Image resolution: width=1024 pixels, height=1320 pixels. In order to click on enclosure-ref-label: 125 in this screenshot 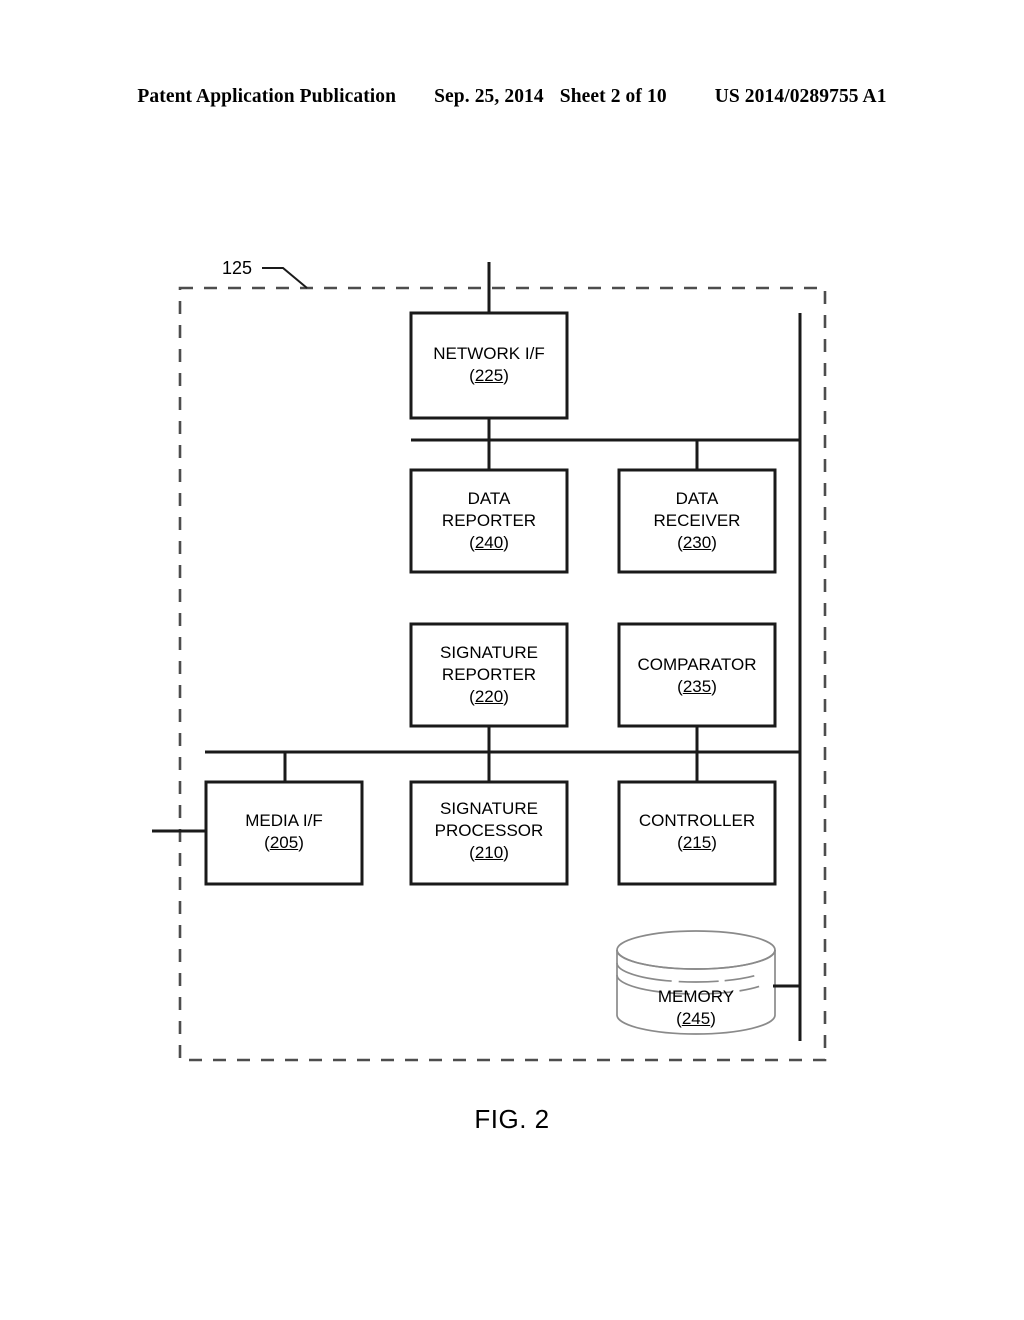, I will do `click(237, 268)`.